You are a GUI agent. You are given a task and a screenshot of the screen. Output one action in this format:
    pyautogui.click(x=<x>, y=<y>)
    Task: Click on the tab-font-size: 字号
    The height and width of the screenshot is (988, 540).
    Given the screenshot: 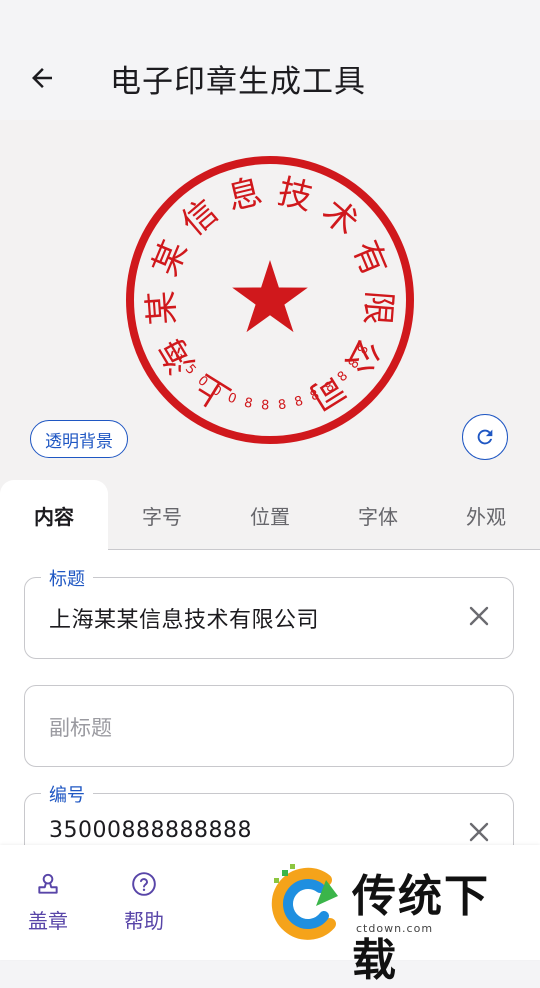 What is the action you would take?
    pyautogui.click(x=162, y=515)
    